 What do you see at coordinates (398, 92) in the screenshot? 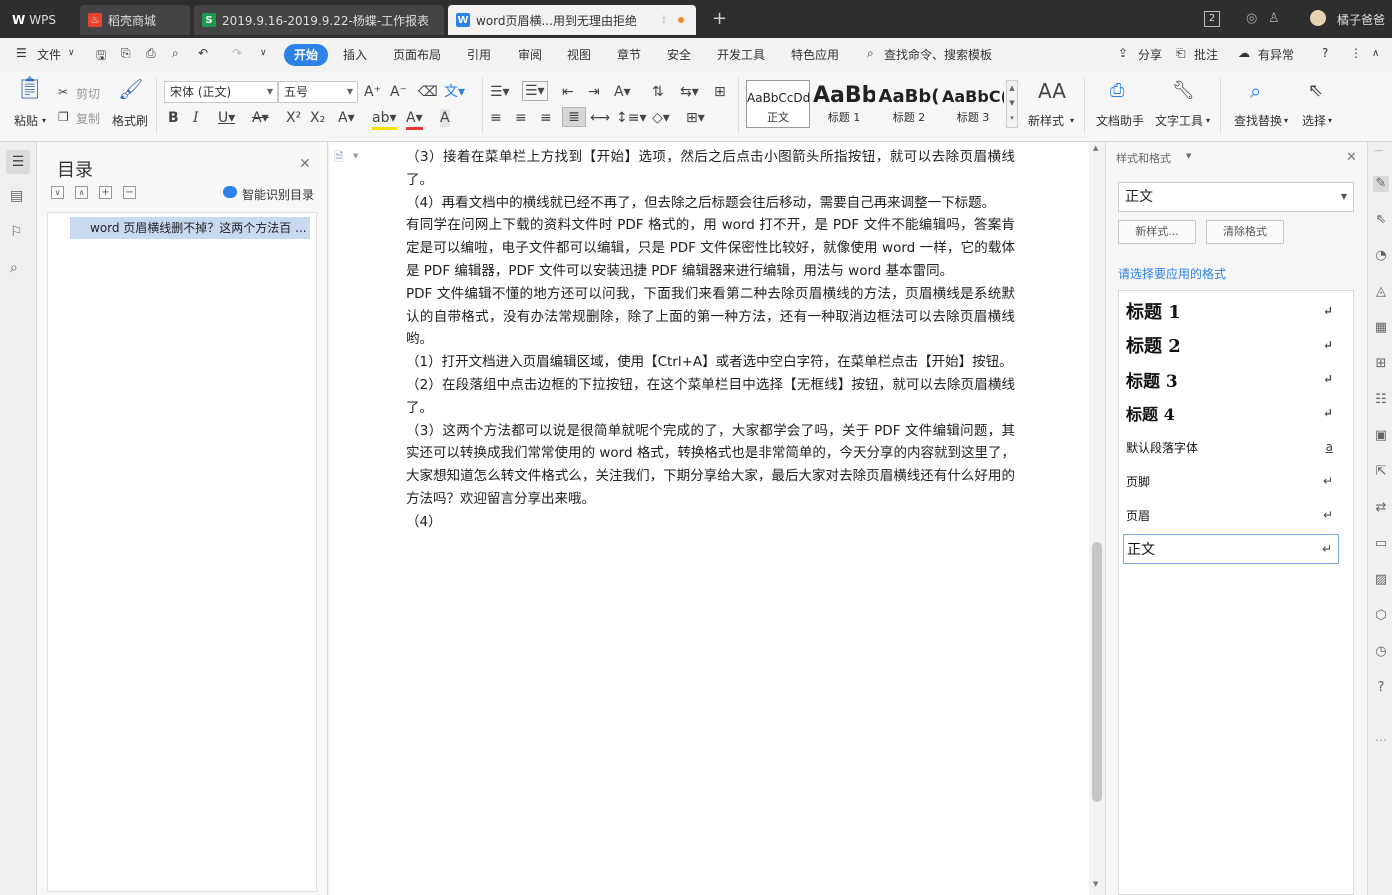
I see `shrink-font-icon: A⁻` at bounding box center [398, 92].